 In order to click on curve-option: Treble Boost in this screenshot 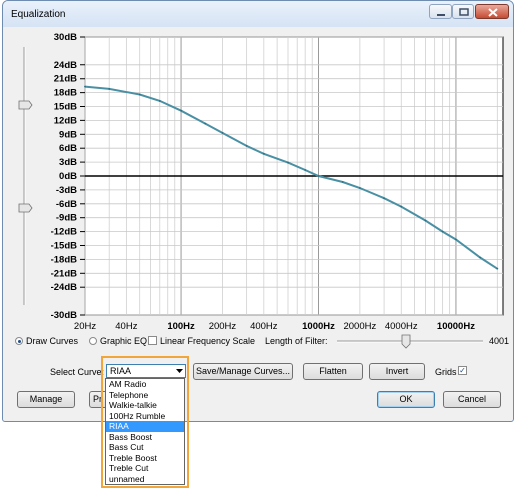, I will do `click(145, 458)`.